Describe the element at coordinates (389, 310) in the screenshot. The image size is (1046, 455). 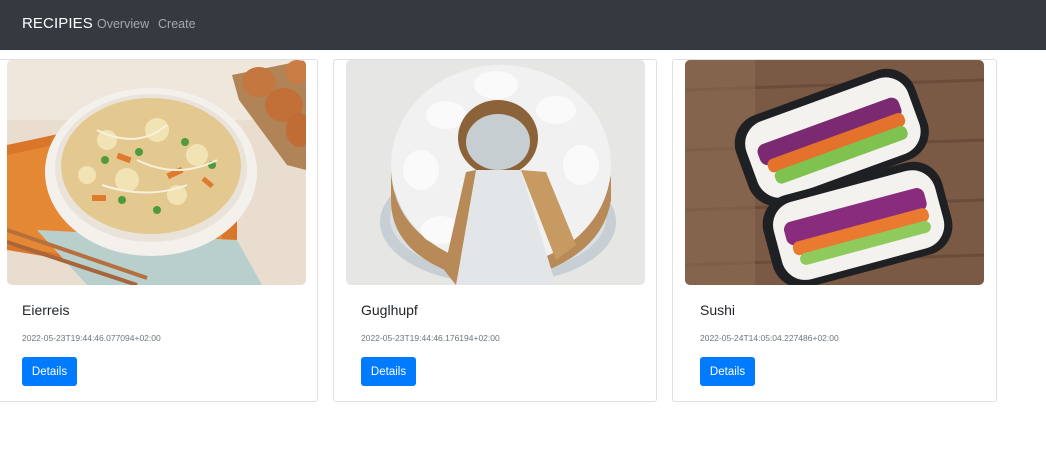
I see `recipe-title: Guglhupf` at that location.